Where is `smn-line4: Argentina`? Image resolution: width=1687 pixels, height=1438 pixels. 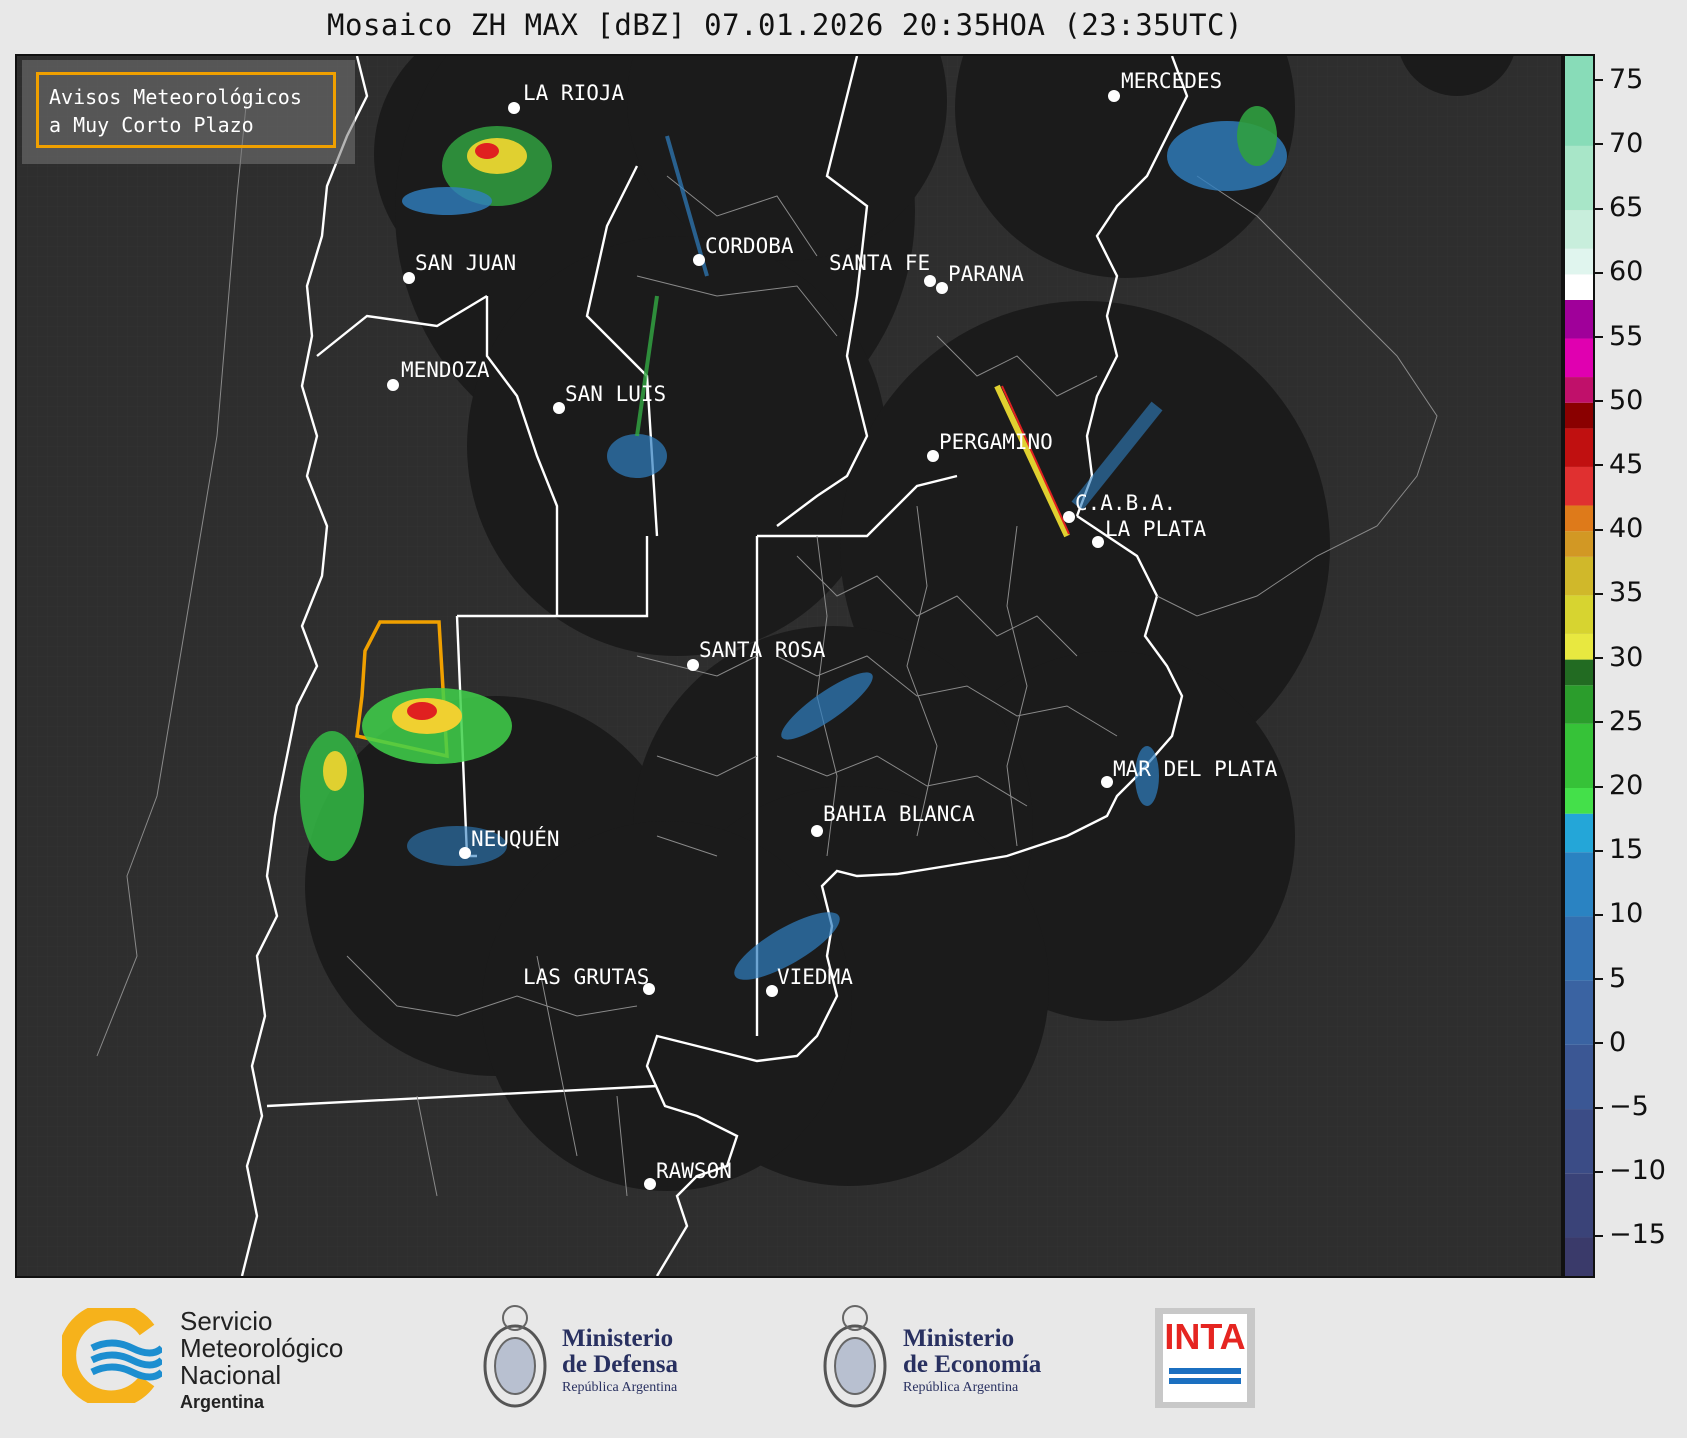
smn-line4: Argentina is located at coordinates (222, 1402).